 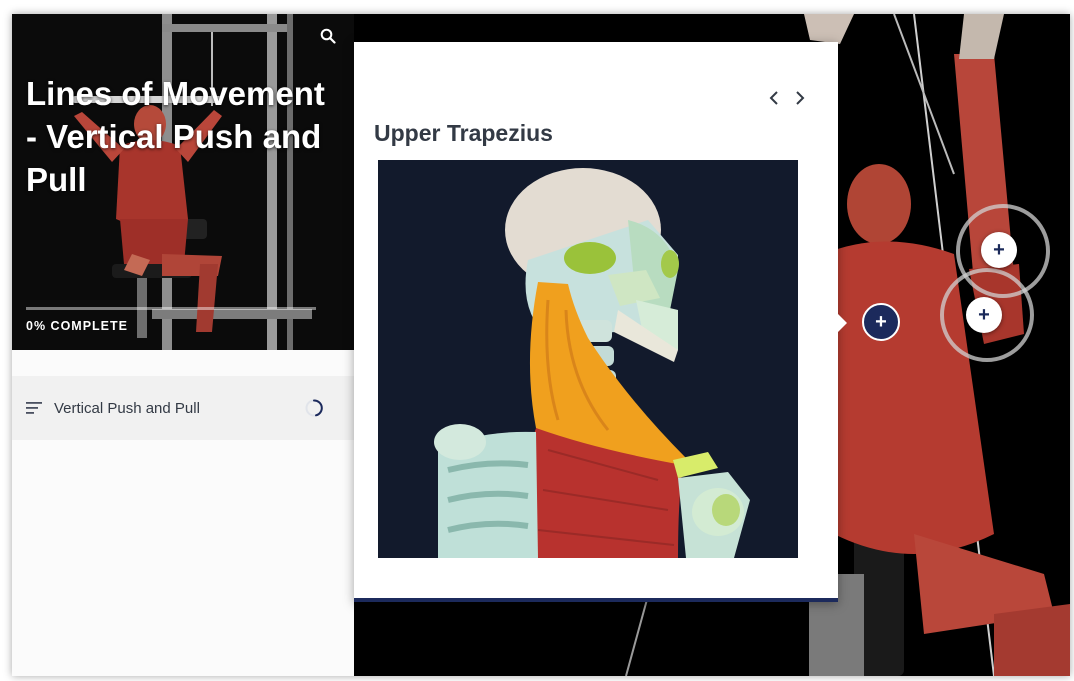 I want to click on popup-pointer, so click(x=842, y=323).